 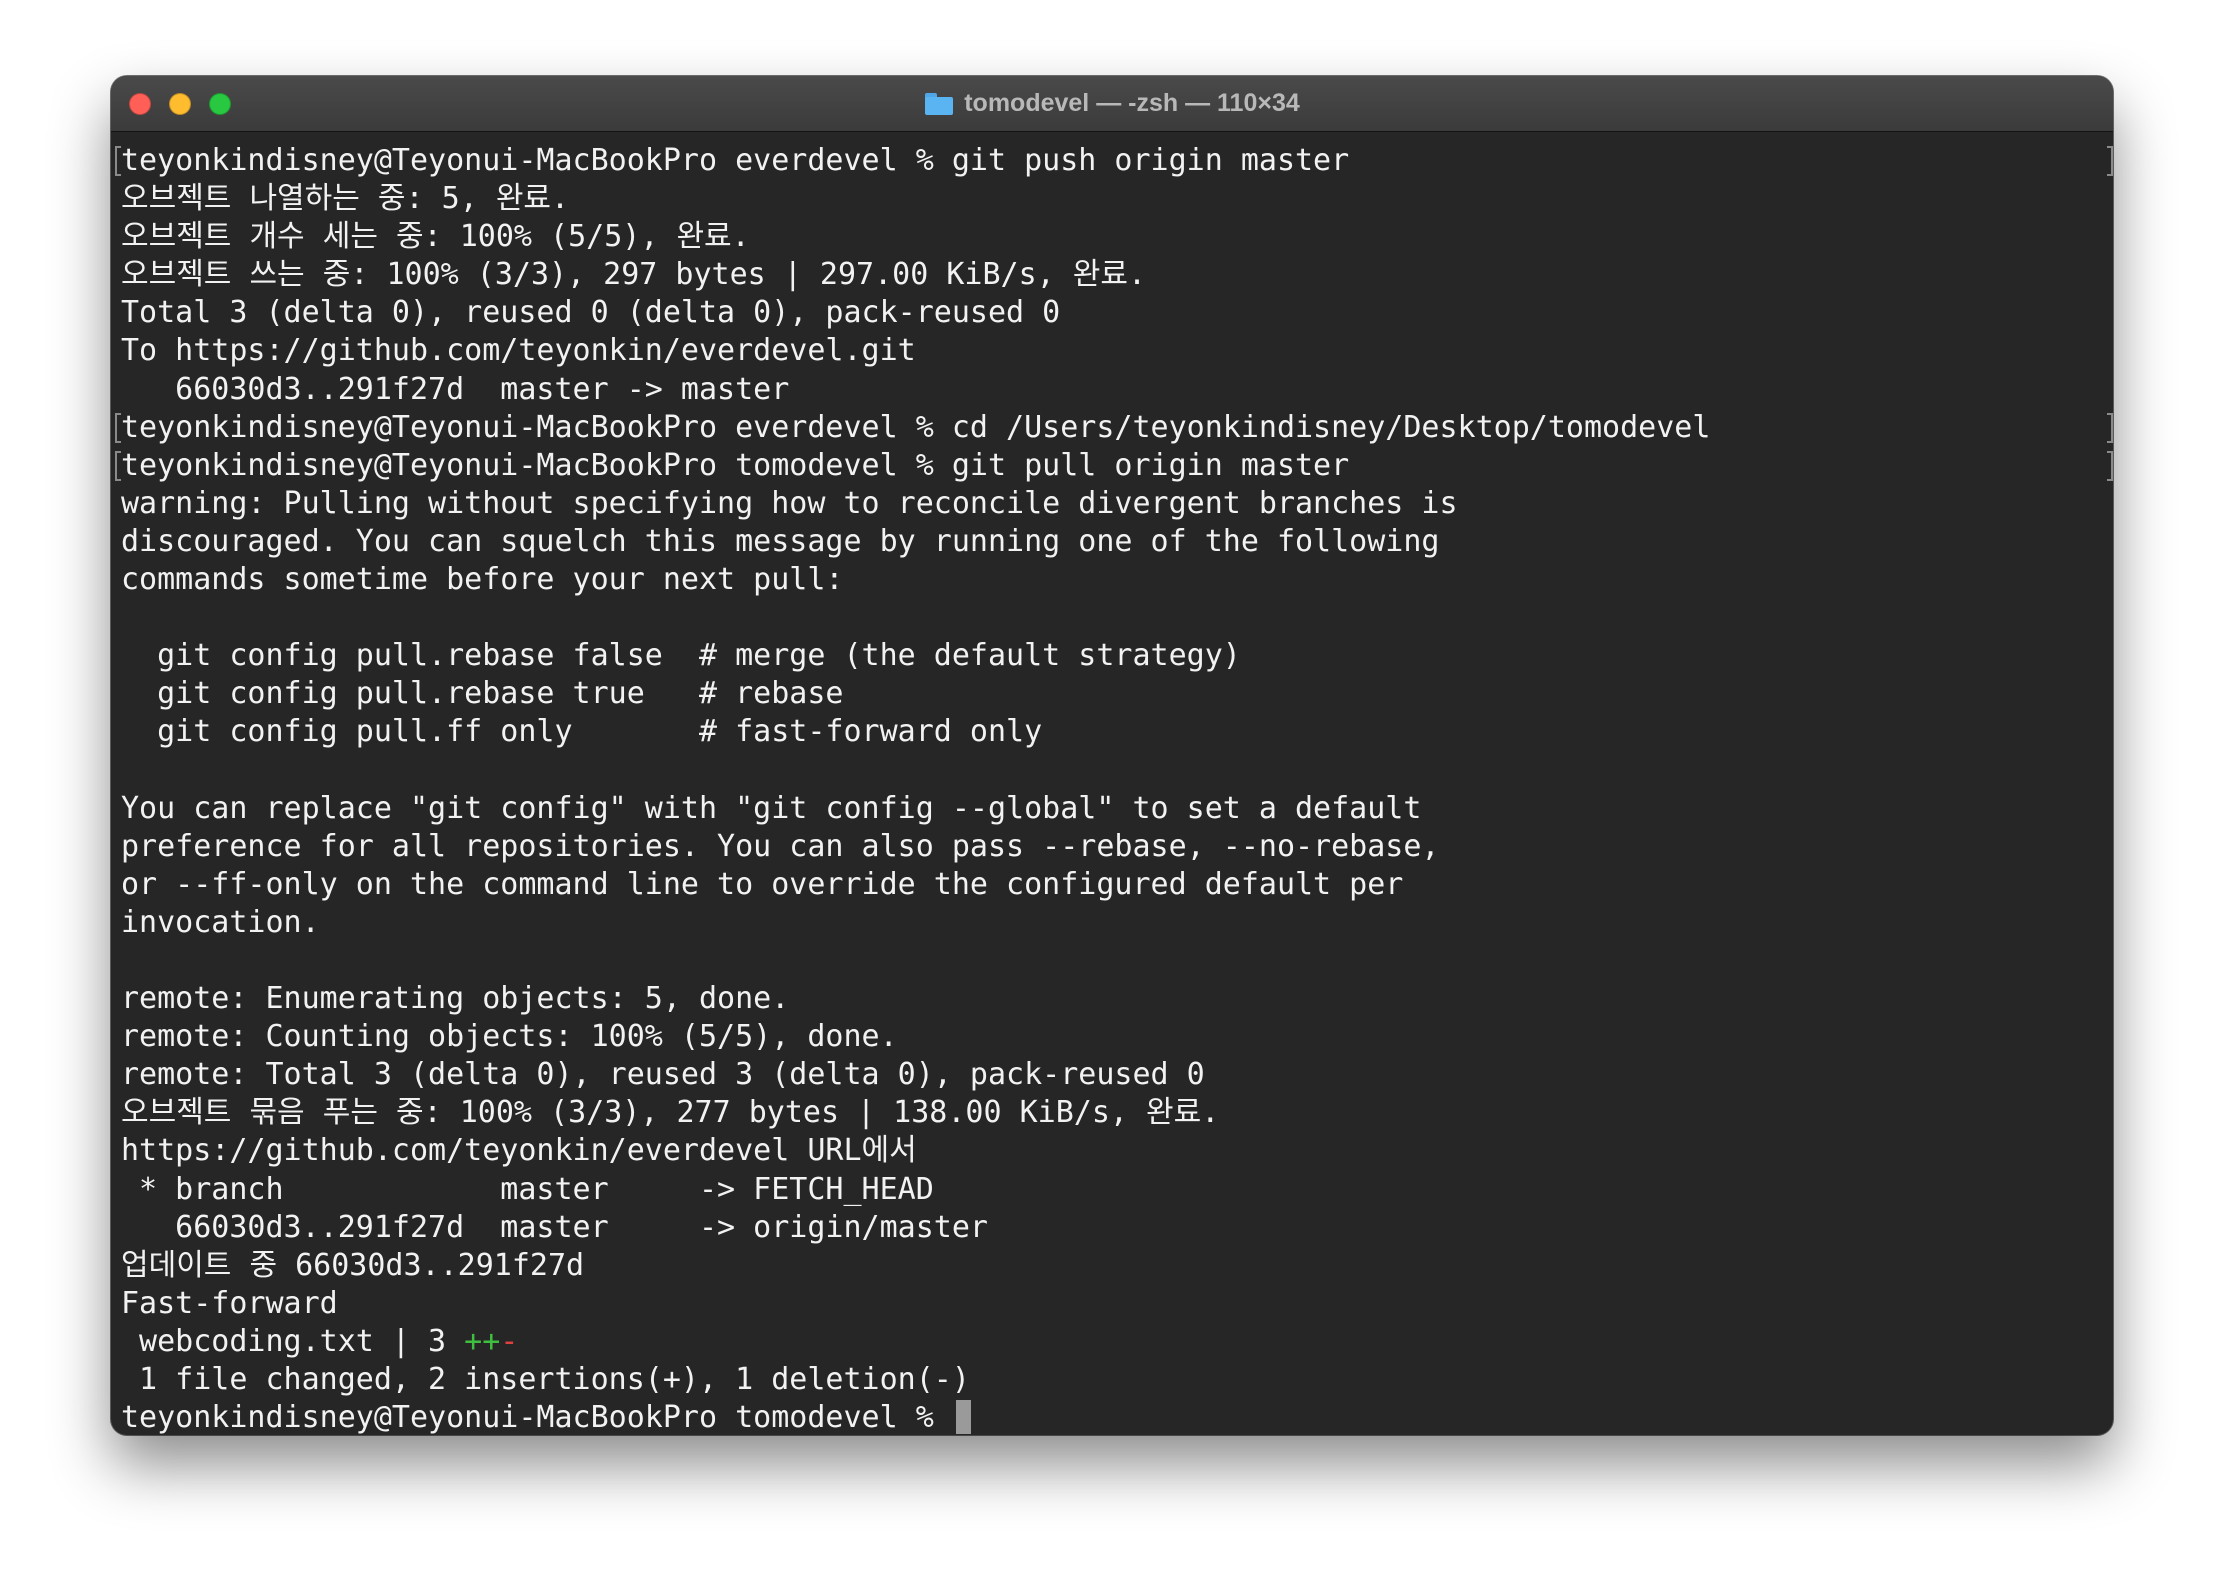 I want to click on terminal-line: 오브젝트 나열하는 중: 5, 완료., so click(x=1117, y=199).